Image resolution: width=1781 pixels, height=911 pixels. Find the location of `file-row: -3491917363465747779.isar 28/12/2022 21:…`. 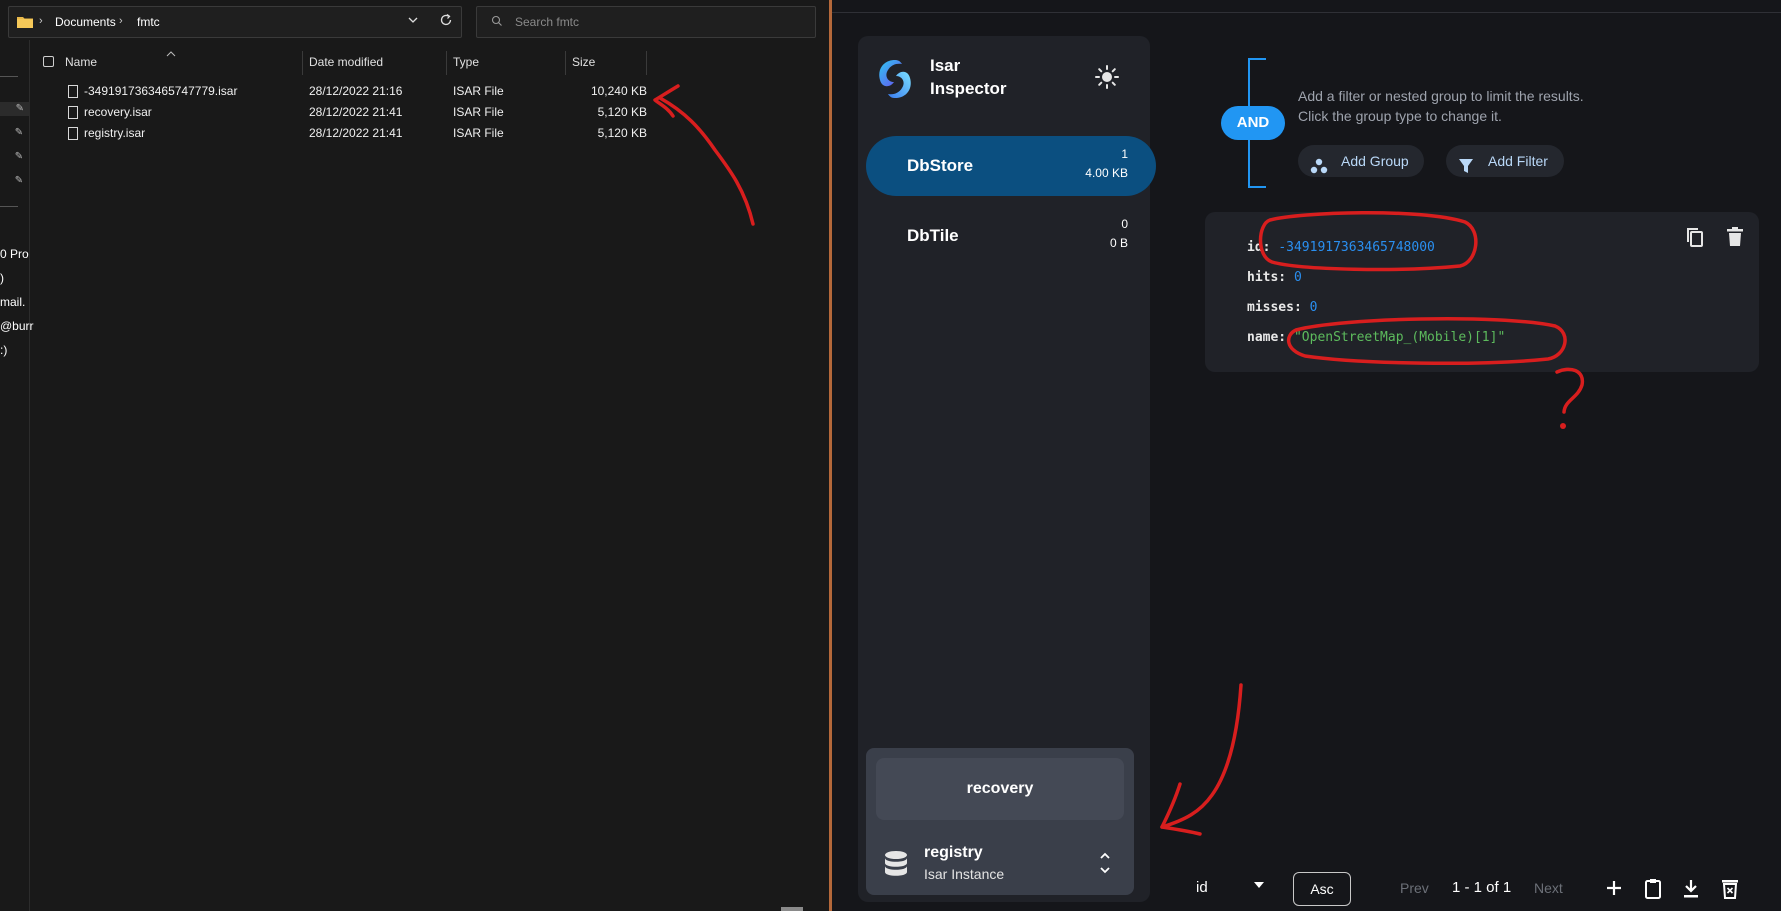

file-row: -3491917363465747779.isar 28/12/2022 21:… is located at coordinates (355, 91).